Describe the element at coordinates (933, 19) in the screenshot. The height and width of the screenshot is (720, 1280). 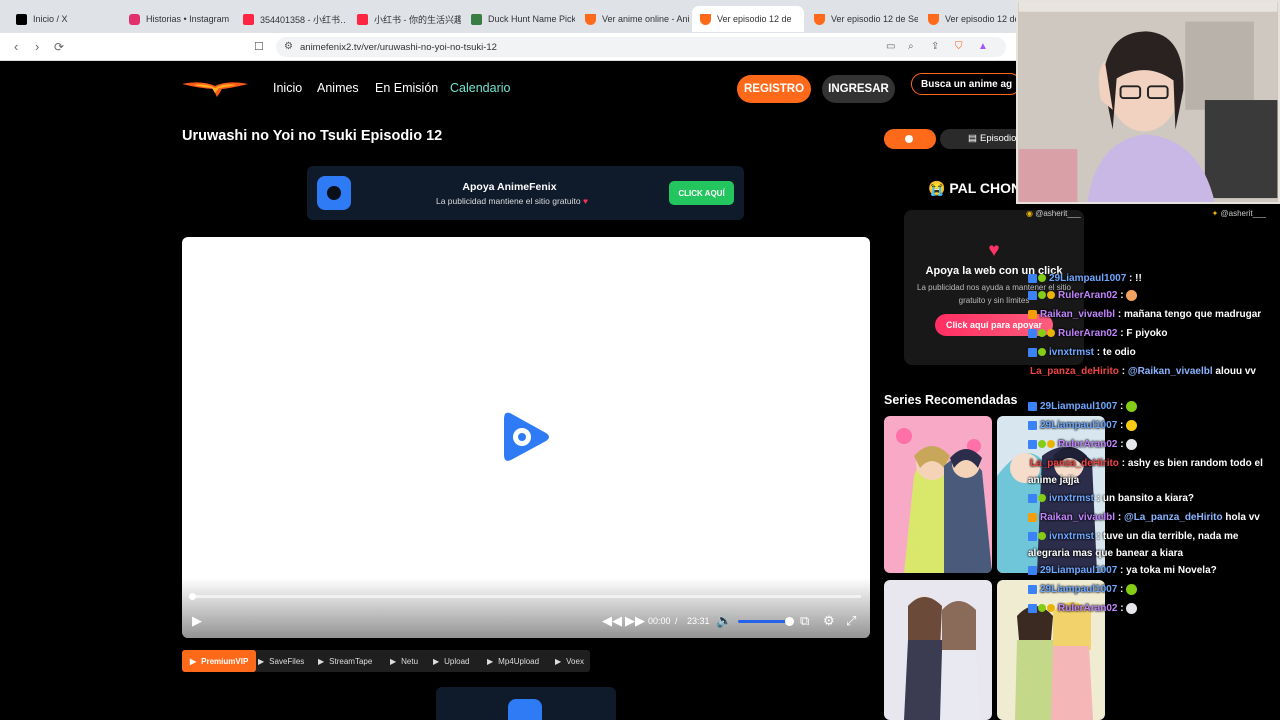
I see `animefenix-icon` at that location.